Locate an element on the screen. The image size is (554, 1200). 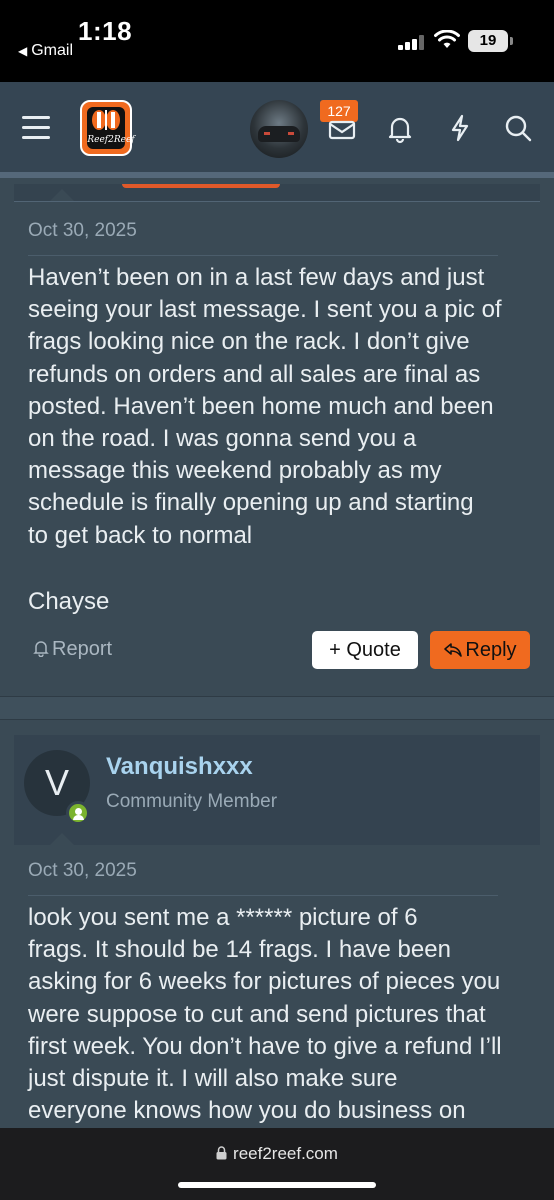
inbox-icon is located at coordinates (342, 128).